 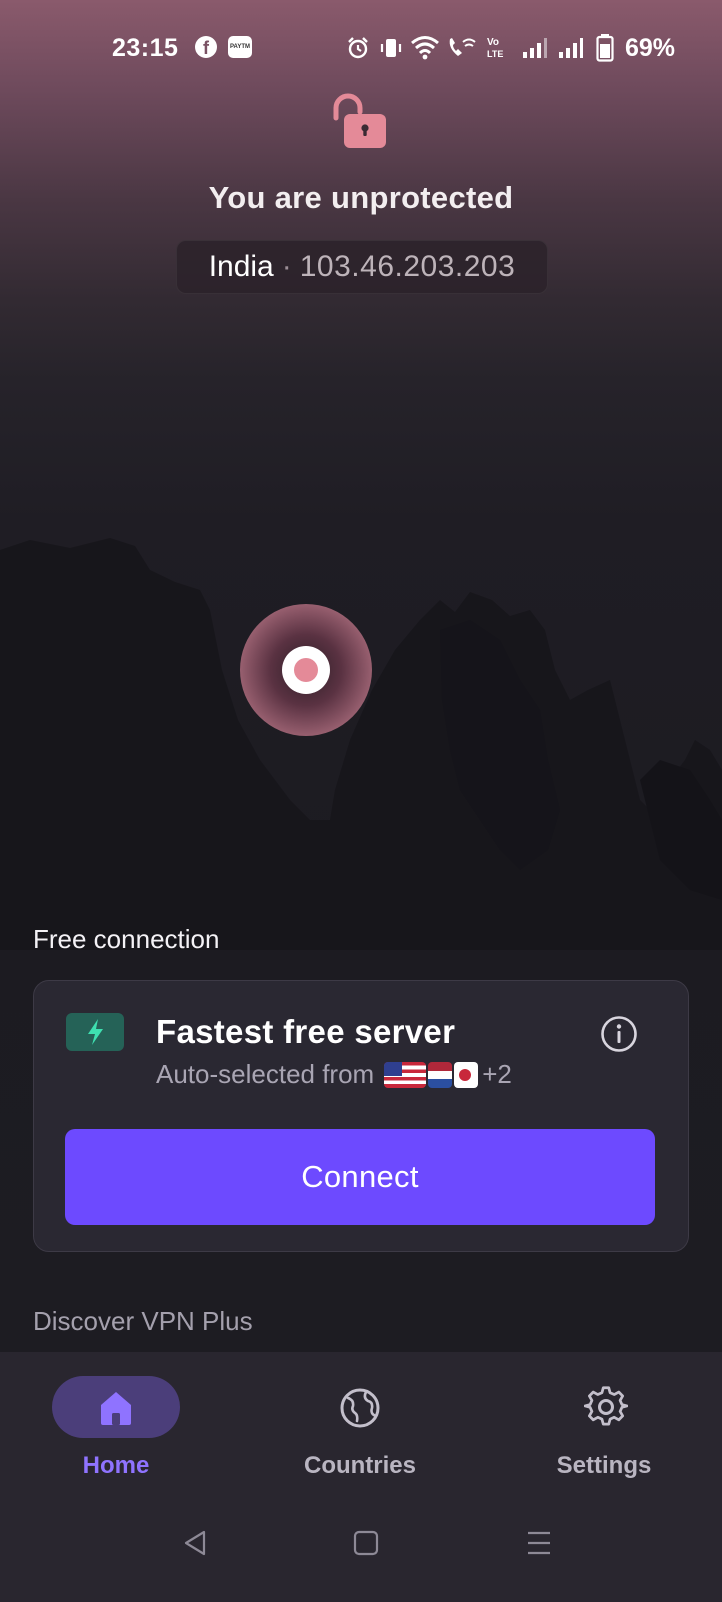 I want to click on protection-status-title: You are unprotected, so click(x=361, y=197).